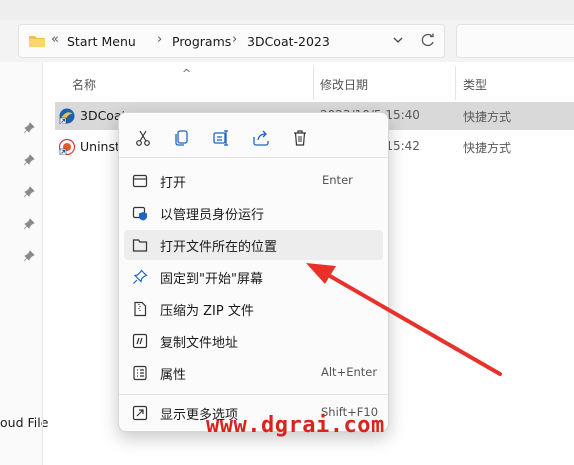  Describe the element at coordinates (404, 319) in the screenshot. I see `annotation-arrow` at that location.